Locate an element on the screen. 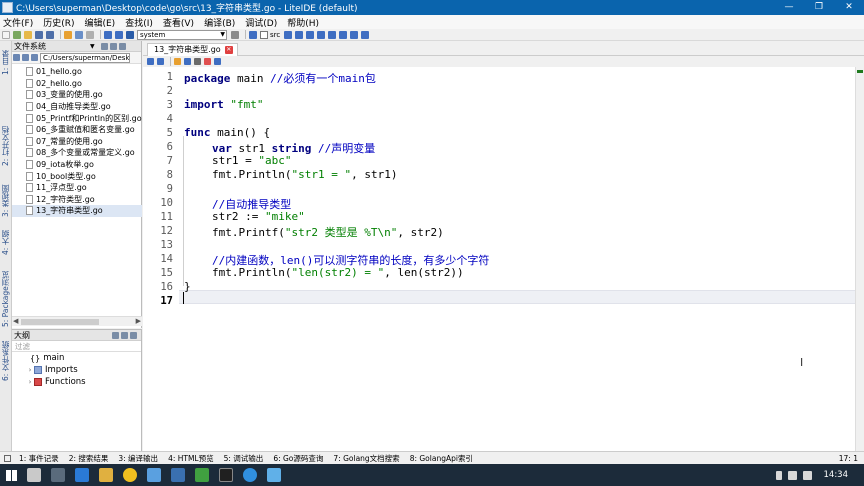  build-icon is located at coordinates (288, 34).